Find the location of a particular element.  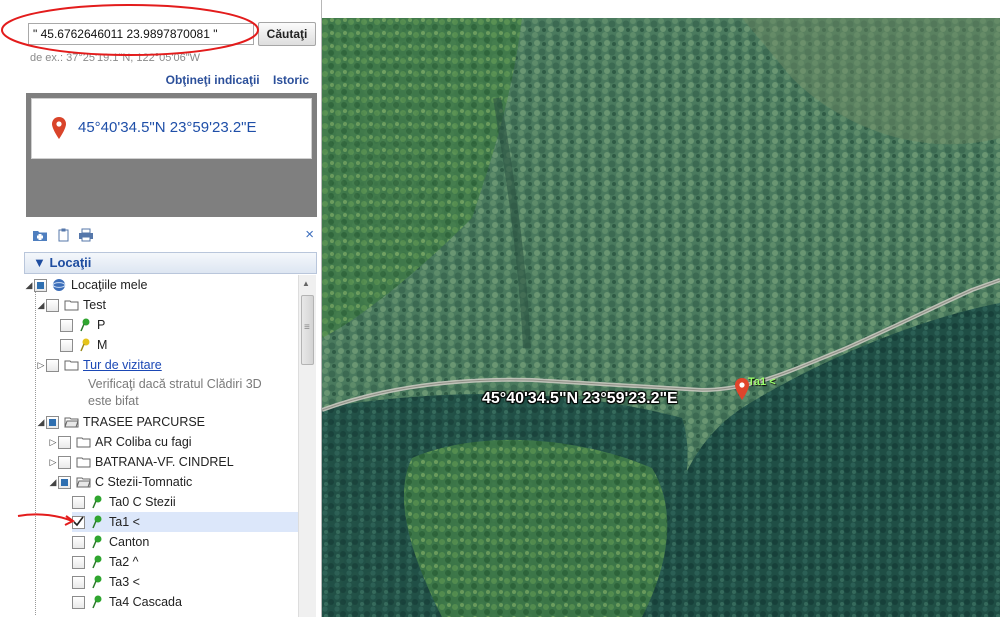

map-placemark-pin-icon is located at coordinates (742, 389).